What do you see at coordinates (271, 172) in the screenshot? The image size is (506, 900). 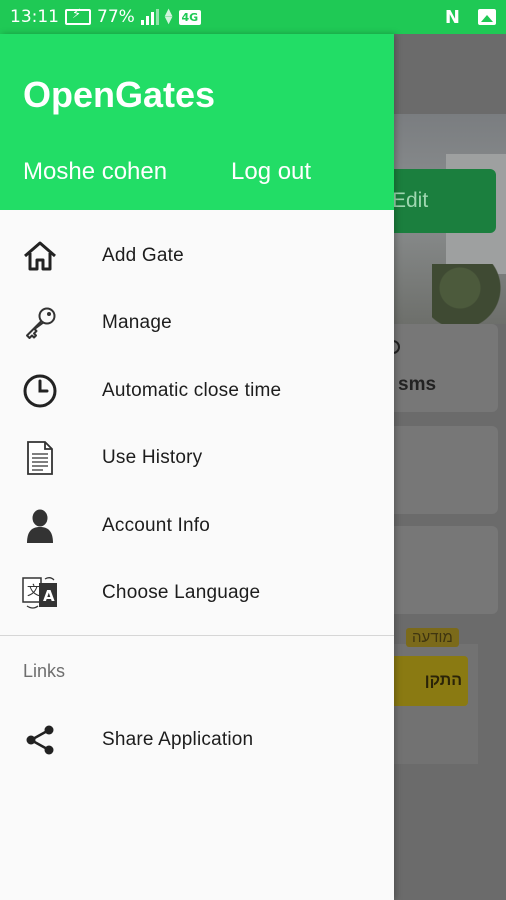 I see `logout-button: Log out` at bounding box center [271, 172].